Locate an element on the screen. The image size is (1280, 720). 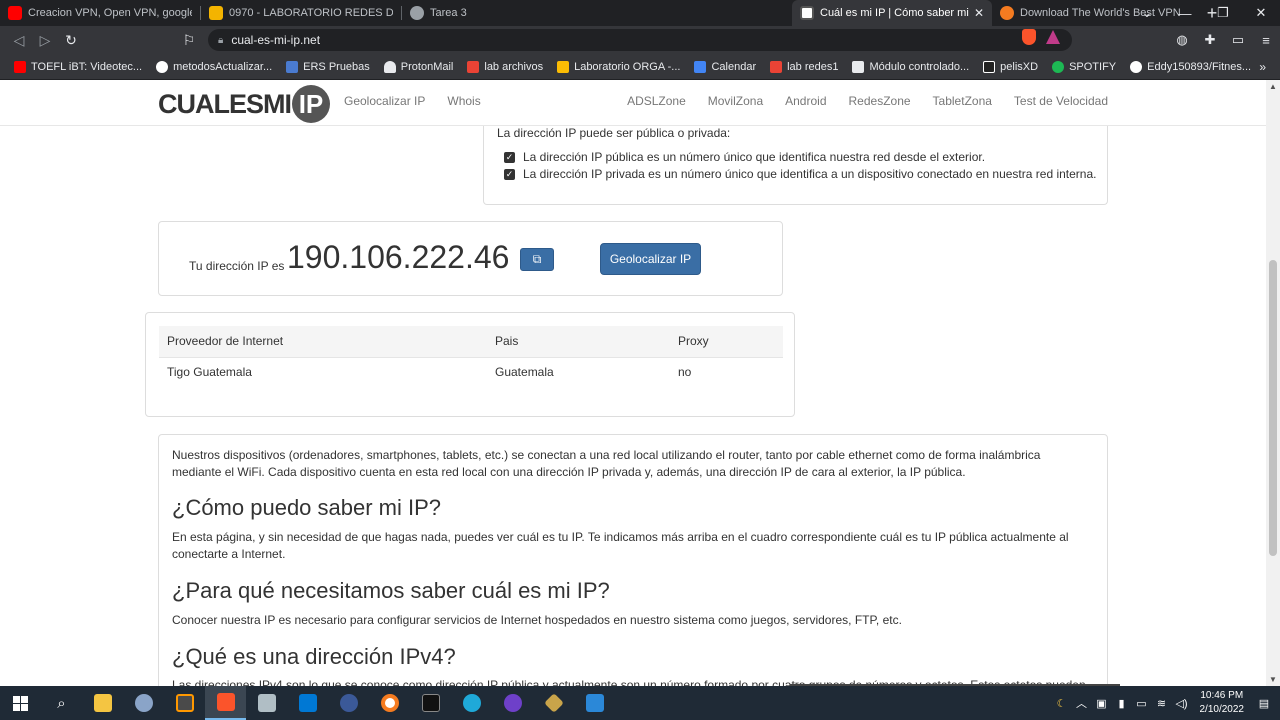
brave-icons is located at coordinates (1041, 37).